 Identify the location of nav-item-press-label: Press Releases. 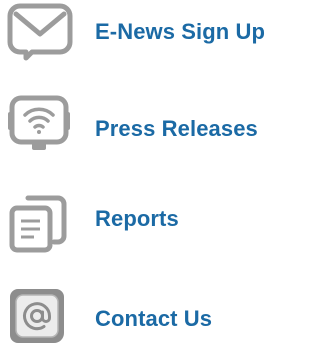
(176, 129).